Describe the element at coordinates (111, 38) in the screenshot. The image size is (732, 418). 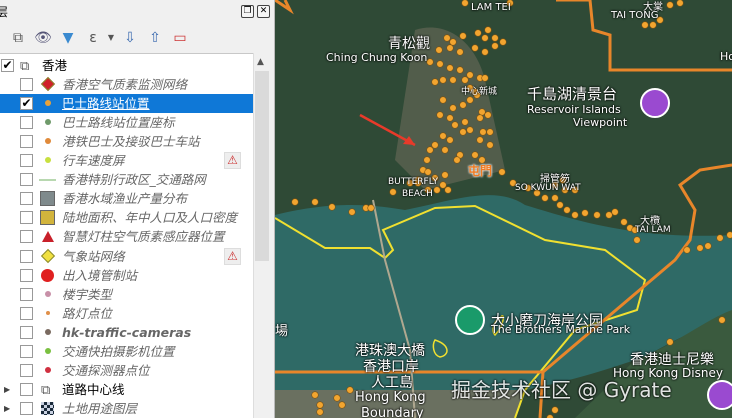
I see `chevron-down-icon: ▼` at that location.